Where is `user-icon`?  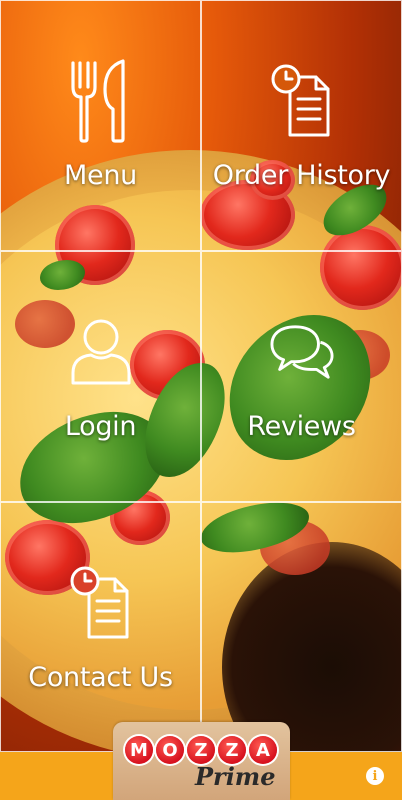
user-icon is located at coordinates (101, 352).